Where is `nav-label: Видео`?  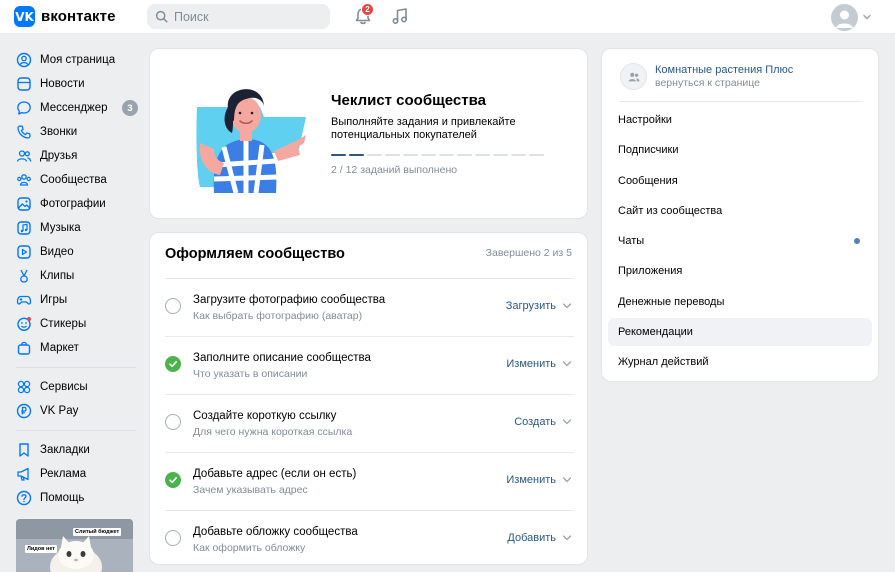
nav-label: Видео is located at coordinates (57, 252).